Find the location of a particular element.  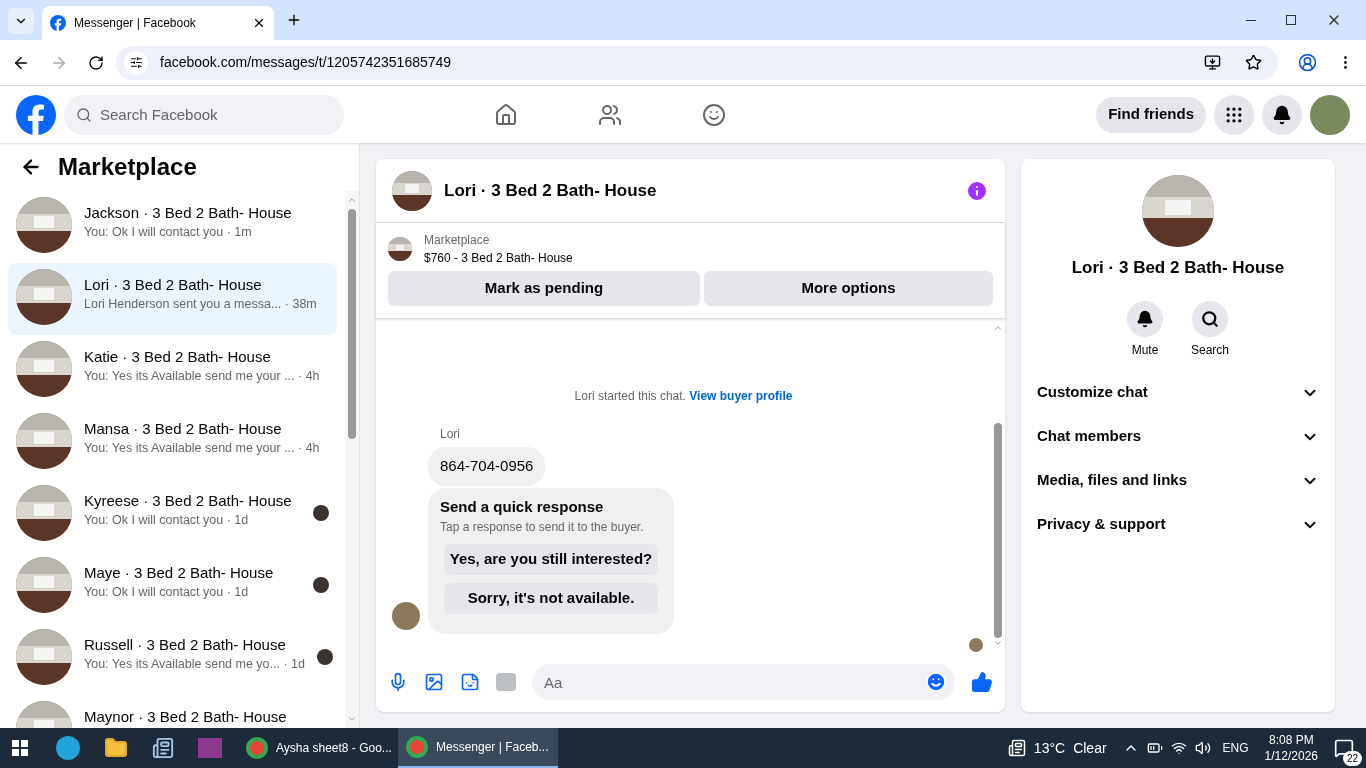

wifi-icon is located at coordinates (1178, 748).